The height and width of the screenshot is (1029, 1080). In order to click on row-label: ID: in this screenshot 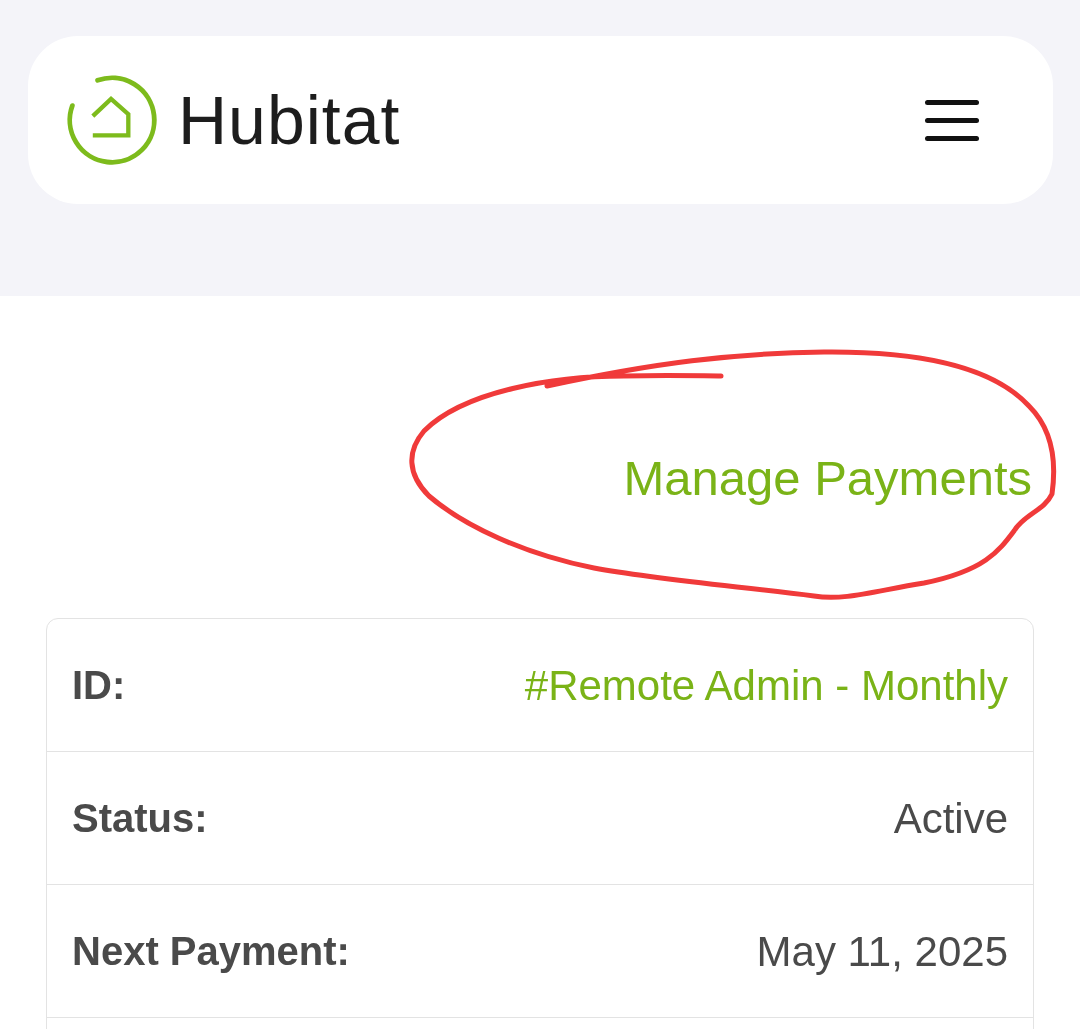, I will do `click(99, 685)`.